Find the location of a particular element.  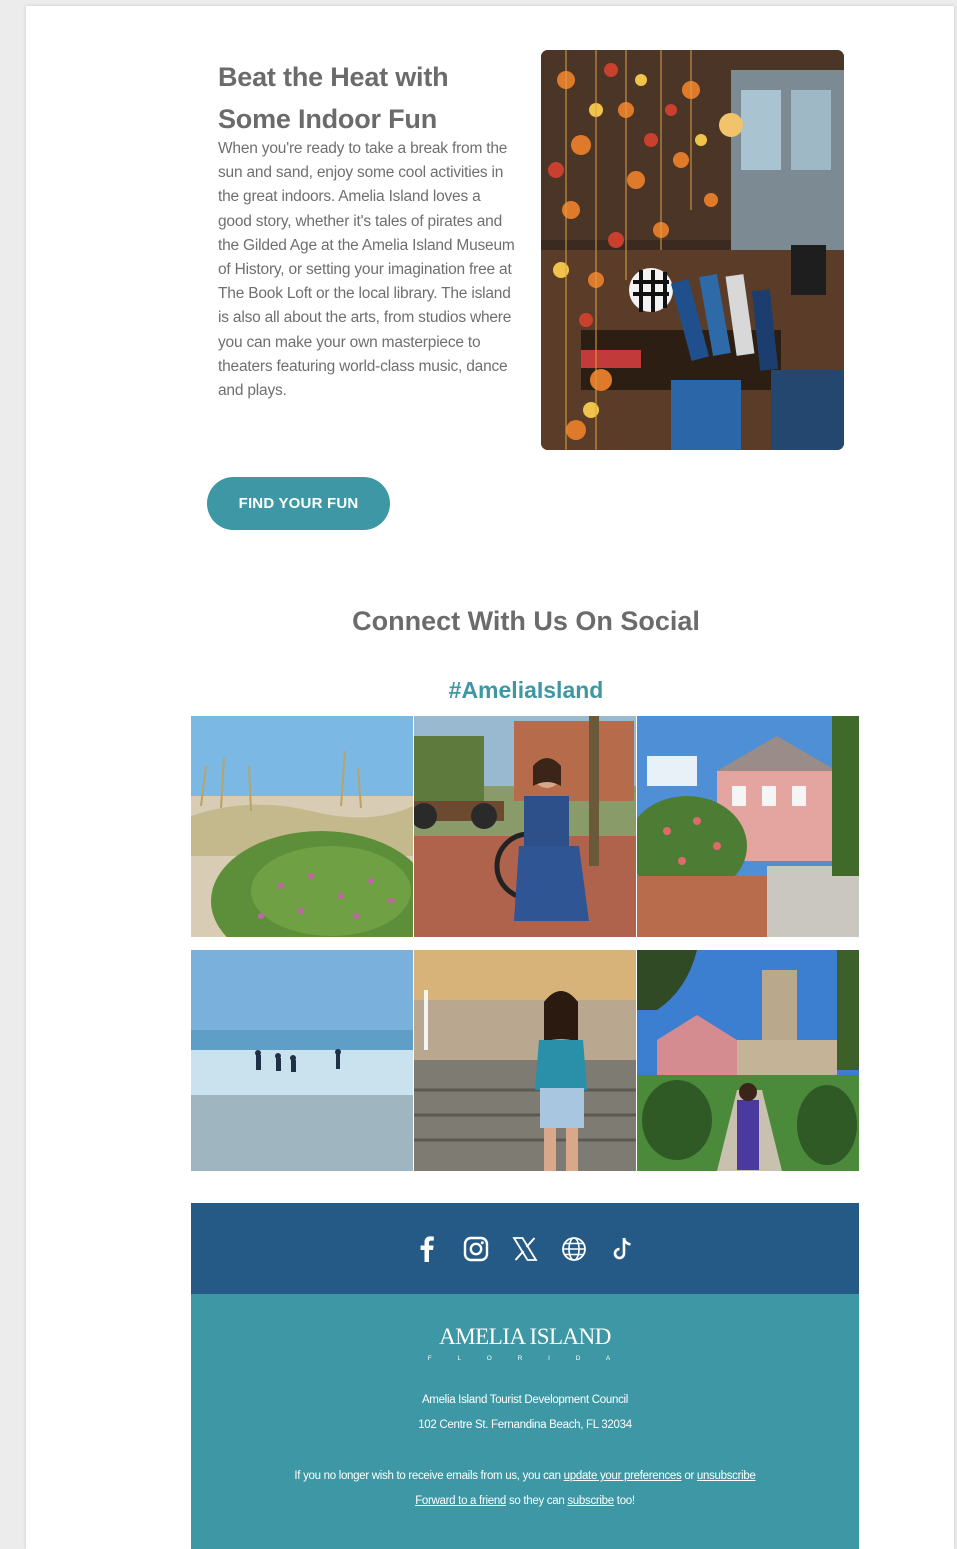

unsubscribe-link: unsubscribe is located at coordinates (726, 1476).